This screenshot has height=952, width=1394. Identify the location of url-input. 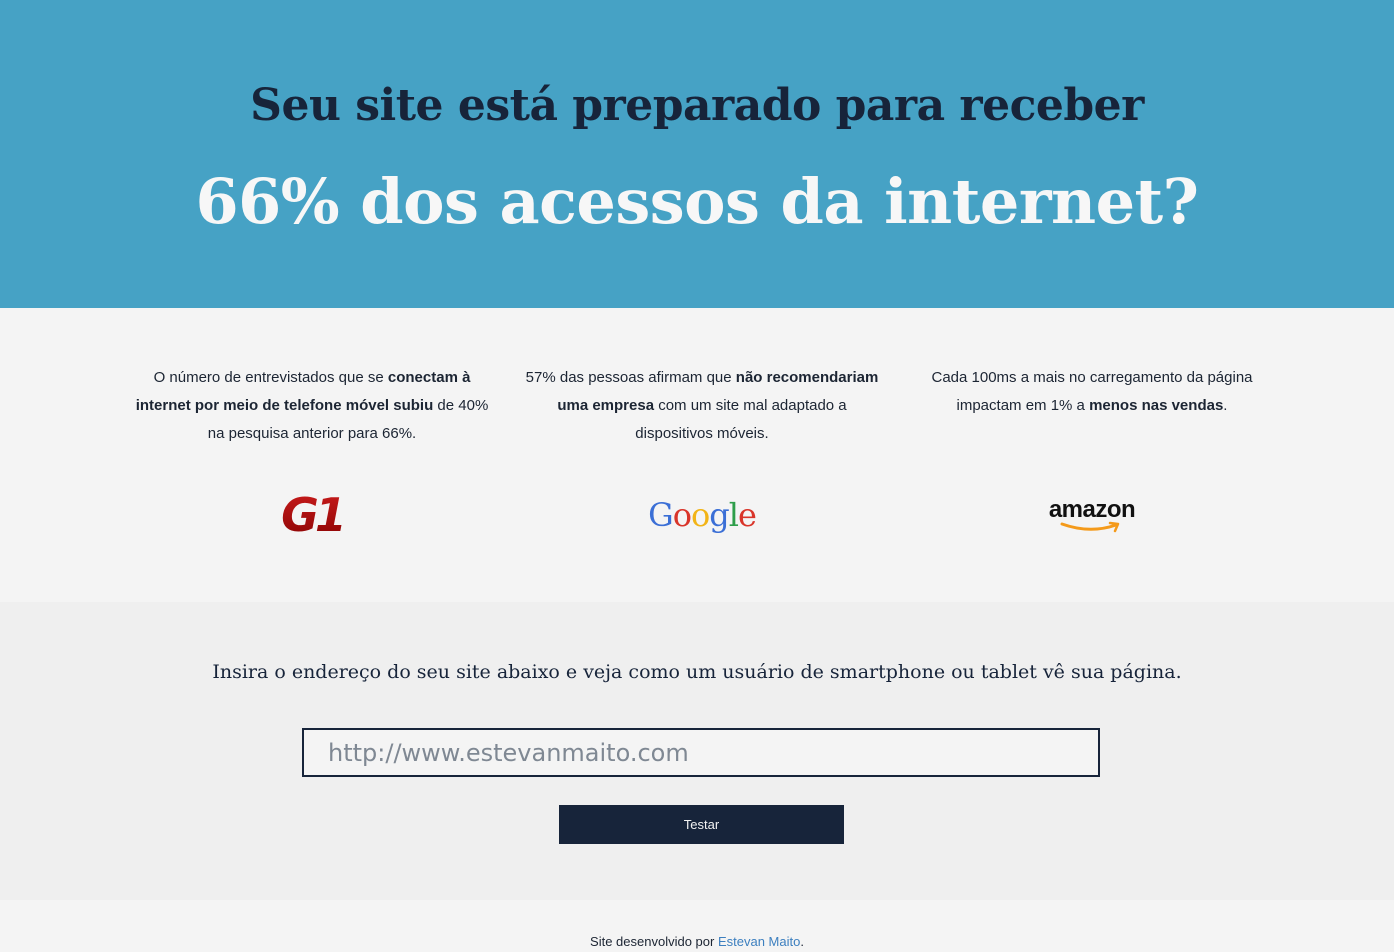
(701, 752).